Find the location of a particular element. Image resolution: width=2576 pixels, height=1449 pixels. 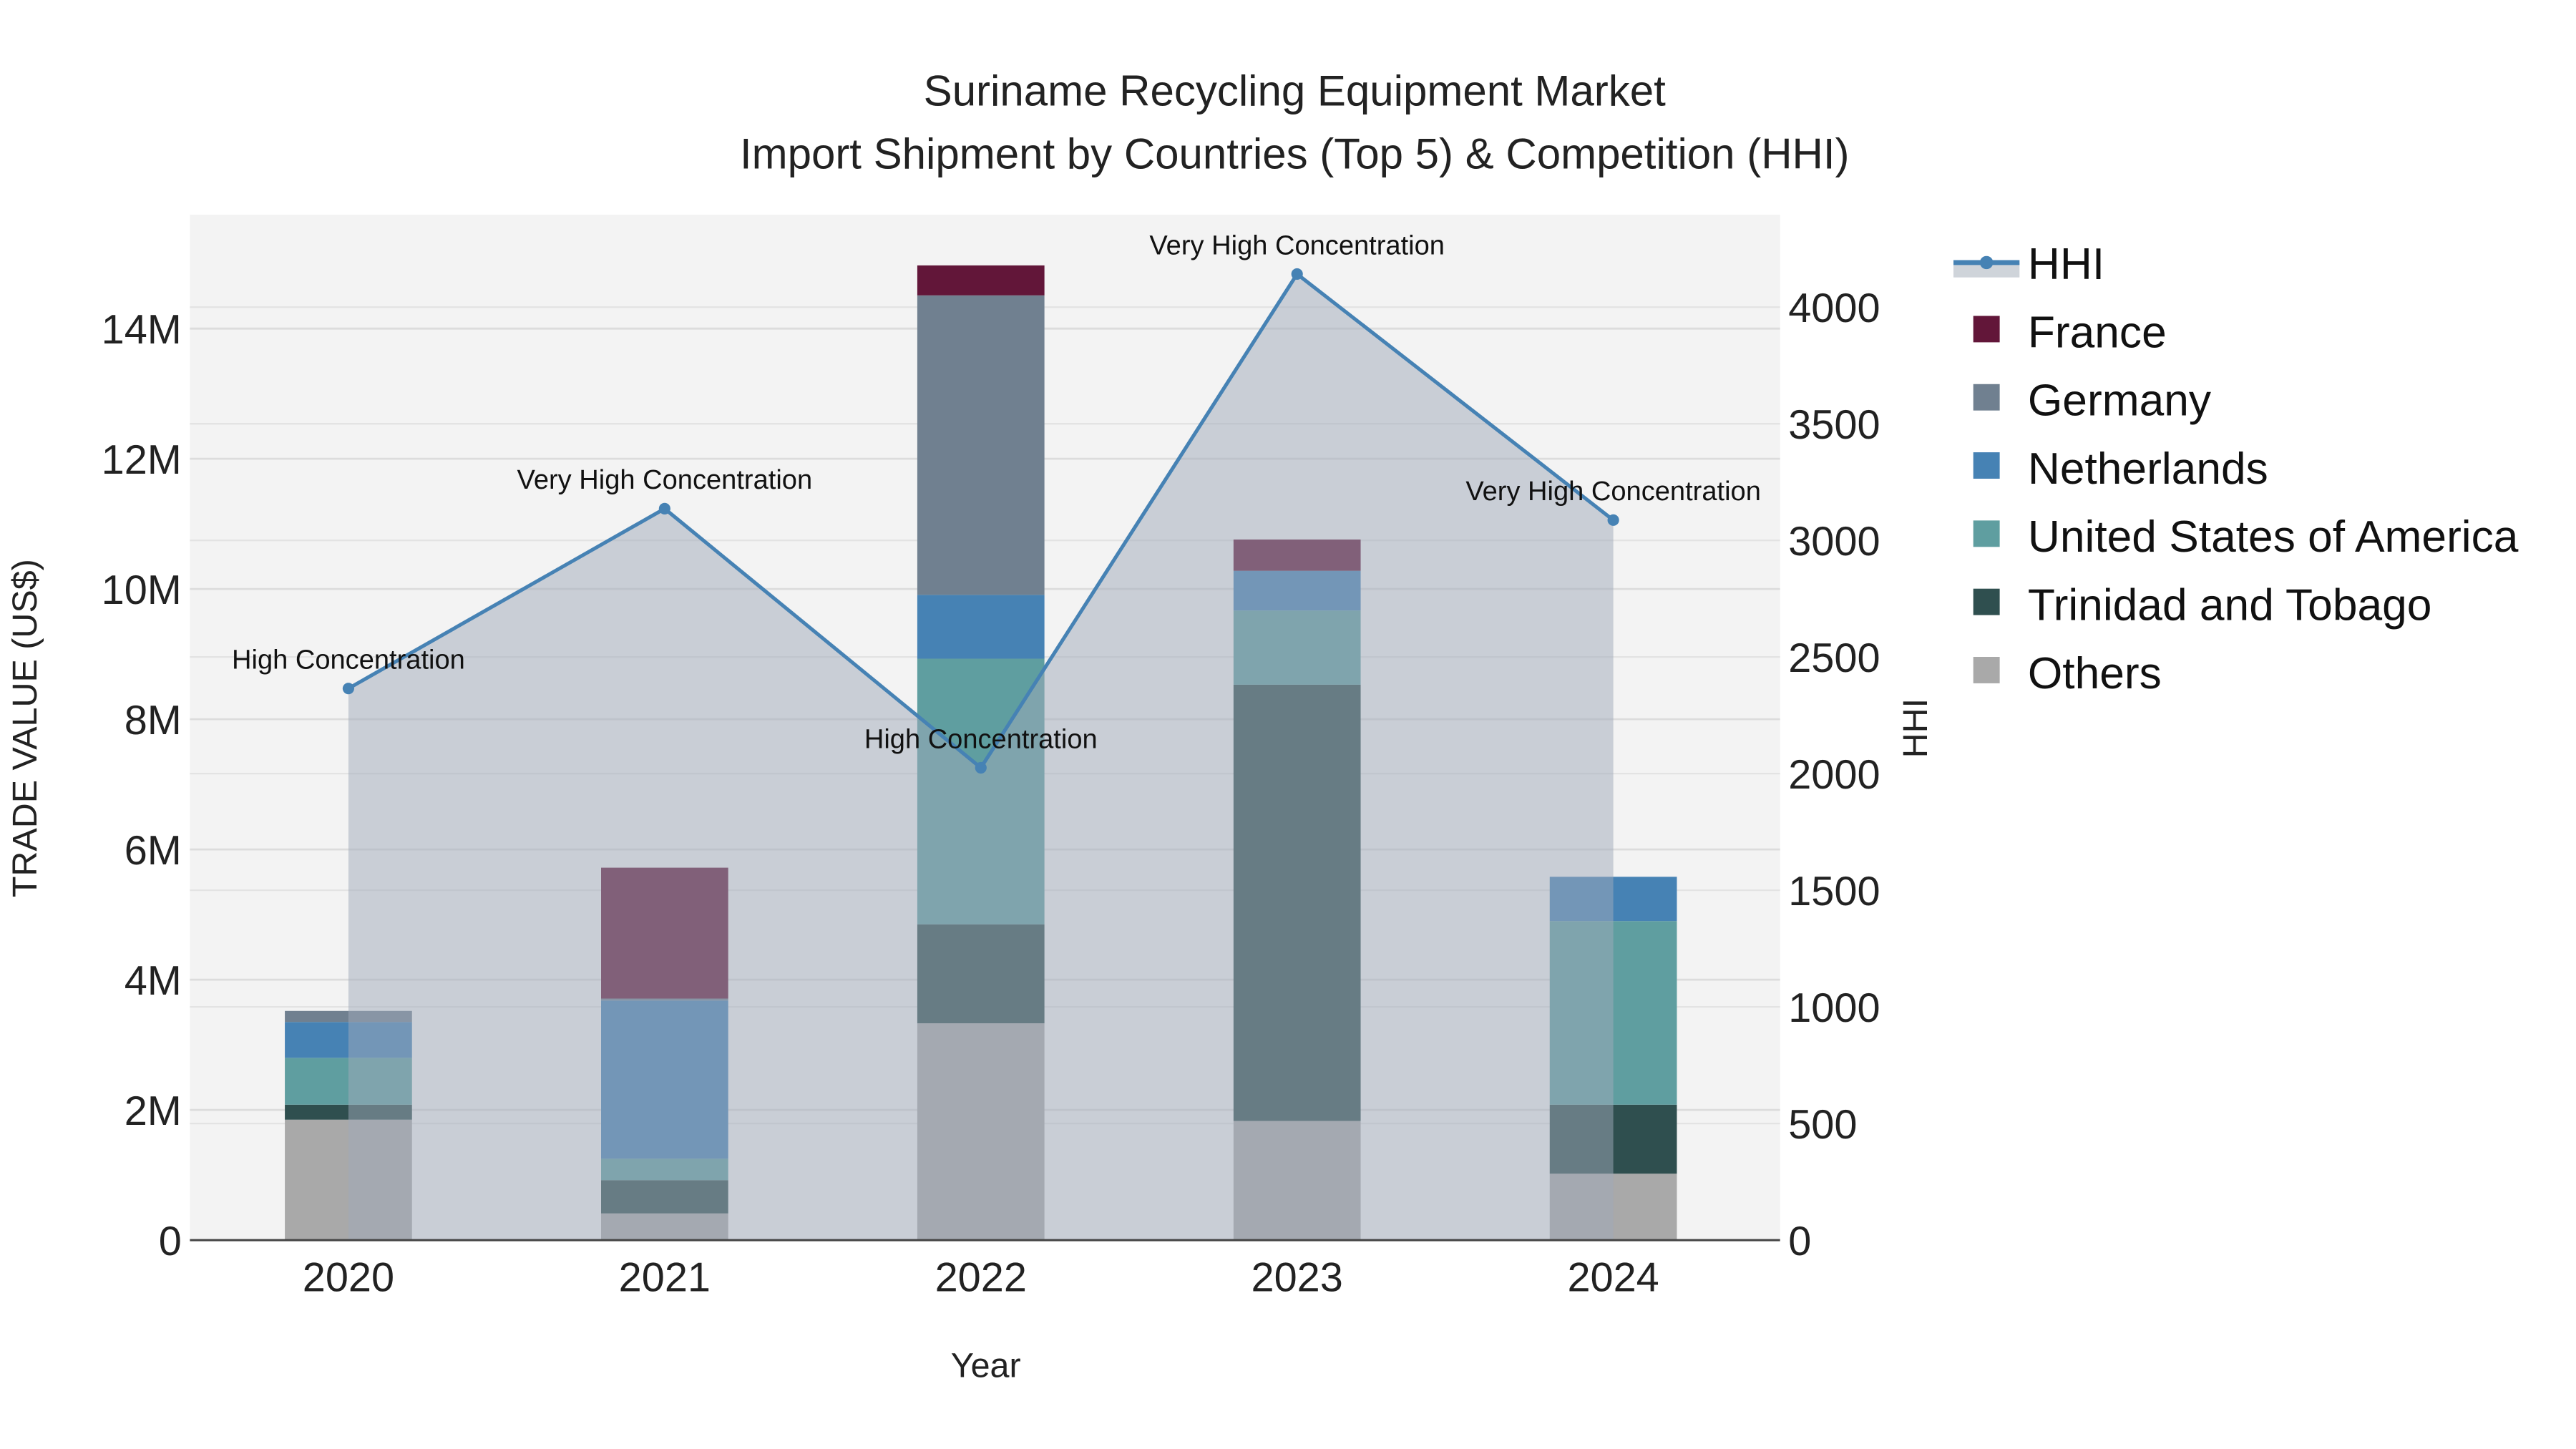

bar-germany is located at coordinates (981, 445).